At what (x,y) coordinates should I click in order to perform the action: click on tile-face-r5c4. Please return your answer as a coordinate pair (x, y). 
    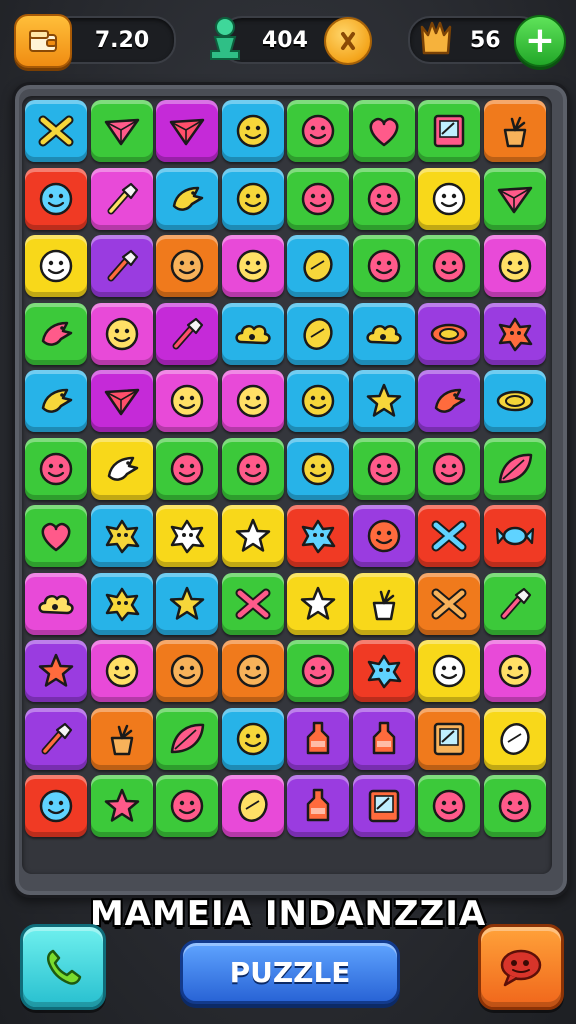
    Looking at the image, I should click on (318, 468).